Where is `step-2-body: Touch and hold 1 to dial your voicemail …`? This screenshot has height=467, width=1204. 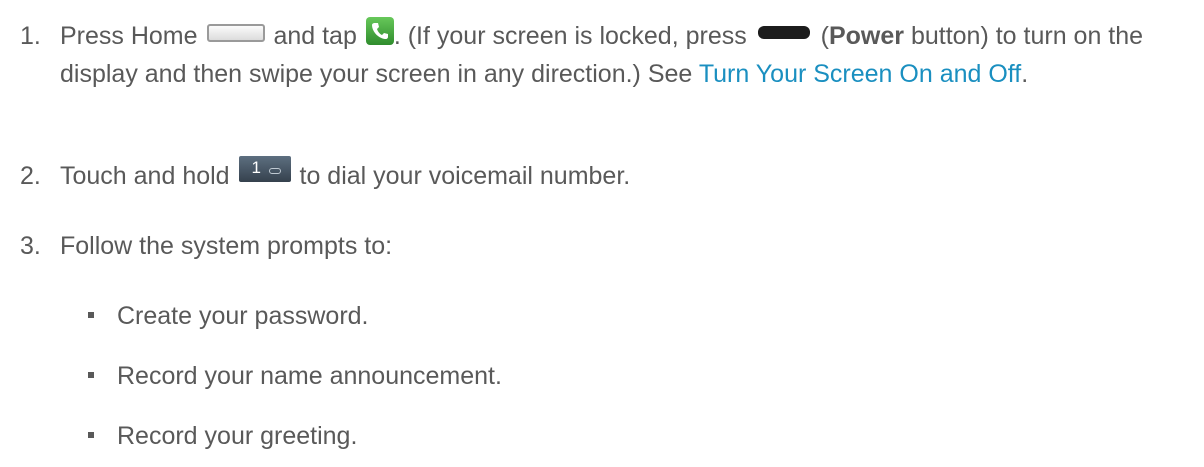 step-2-body: Touch and hold 1 to dial your voicemail … is located at coordinates (625, 175).